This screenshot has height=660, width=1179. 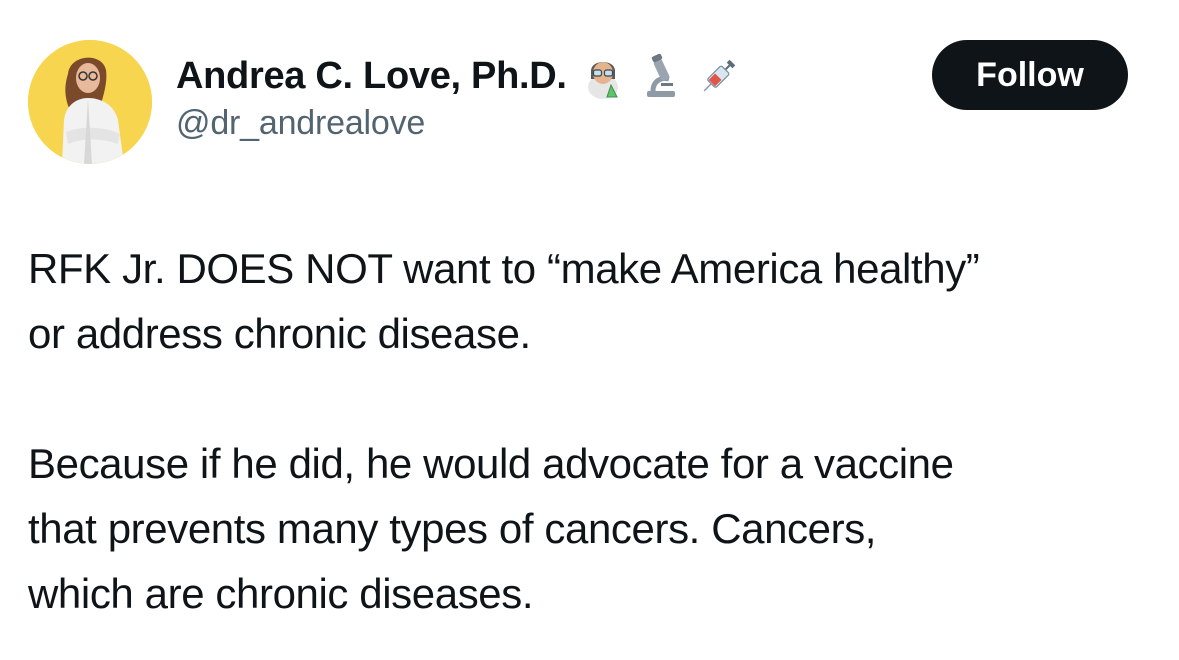 What do you see at coordinates (719, 76) in the screenshot?
I see `syringe-emoji-icon` at bounding box center [719, 76].